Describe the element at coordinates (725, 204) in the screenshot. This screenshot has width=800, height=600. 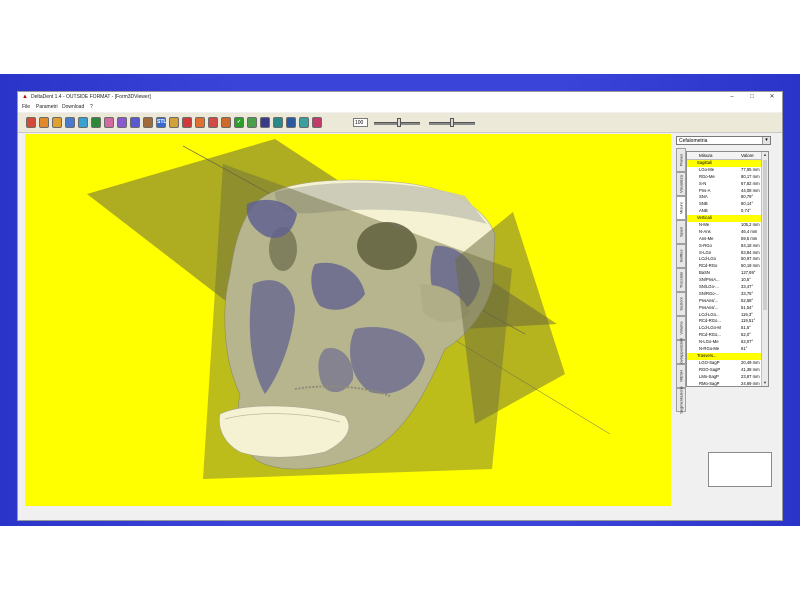
I see `table-row: SNB 80,14°` at that location.